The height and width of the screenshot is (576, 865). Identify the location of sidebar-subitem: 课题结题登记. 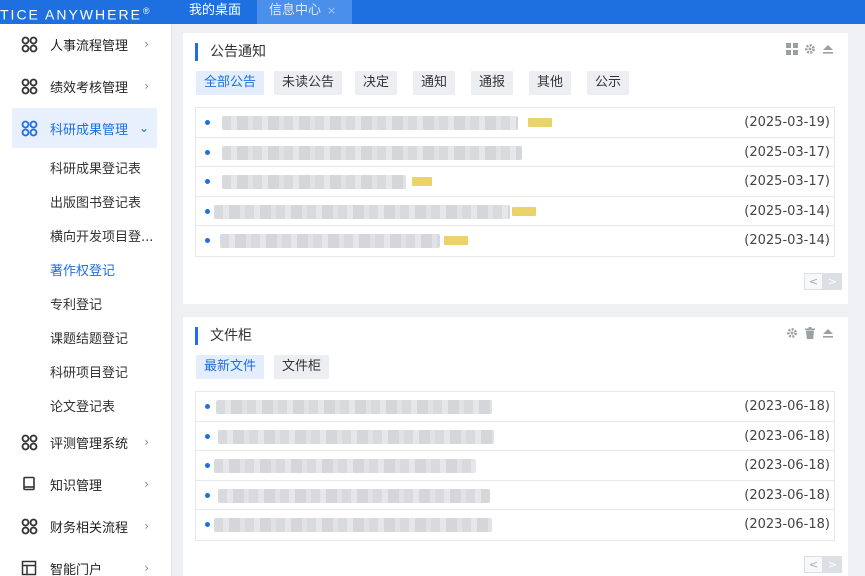
(89, 337).